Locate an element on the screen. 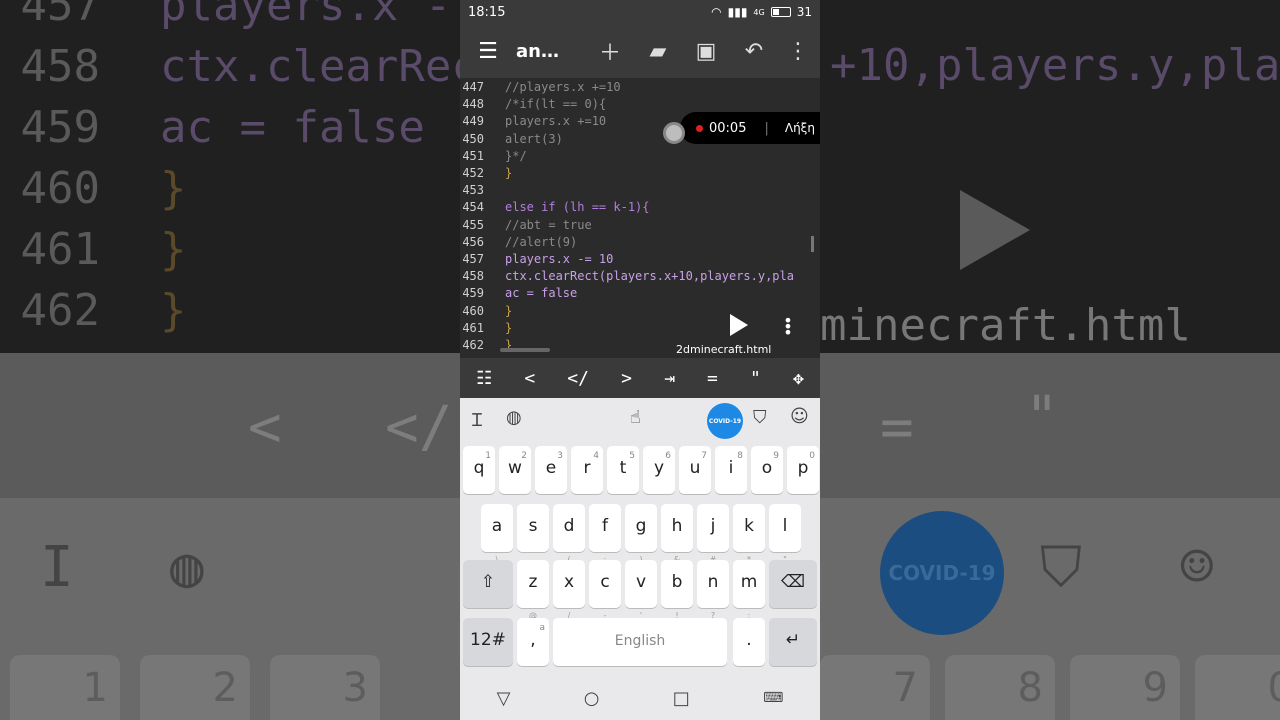 The image size is (1280, 720). line-number: 461 is located at coordinates (473, 327).